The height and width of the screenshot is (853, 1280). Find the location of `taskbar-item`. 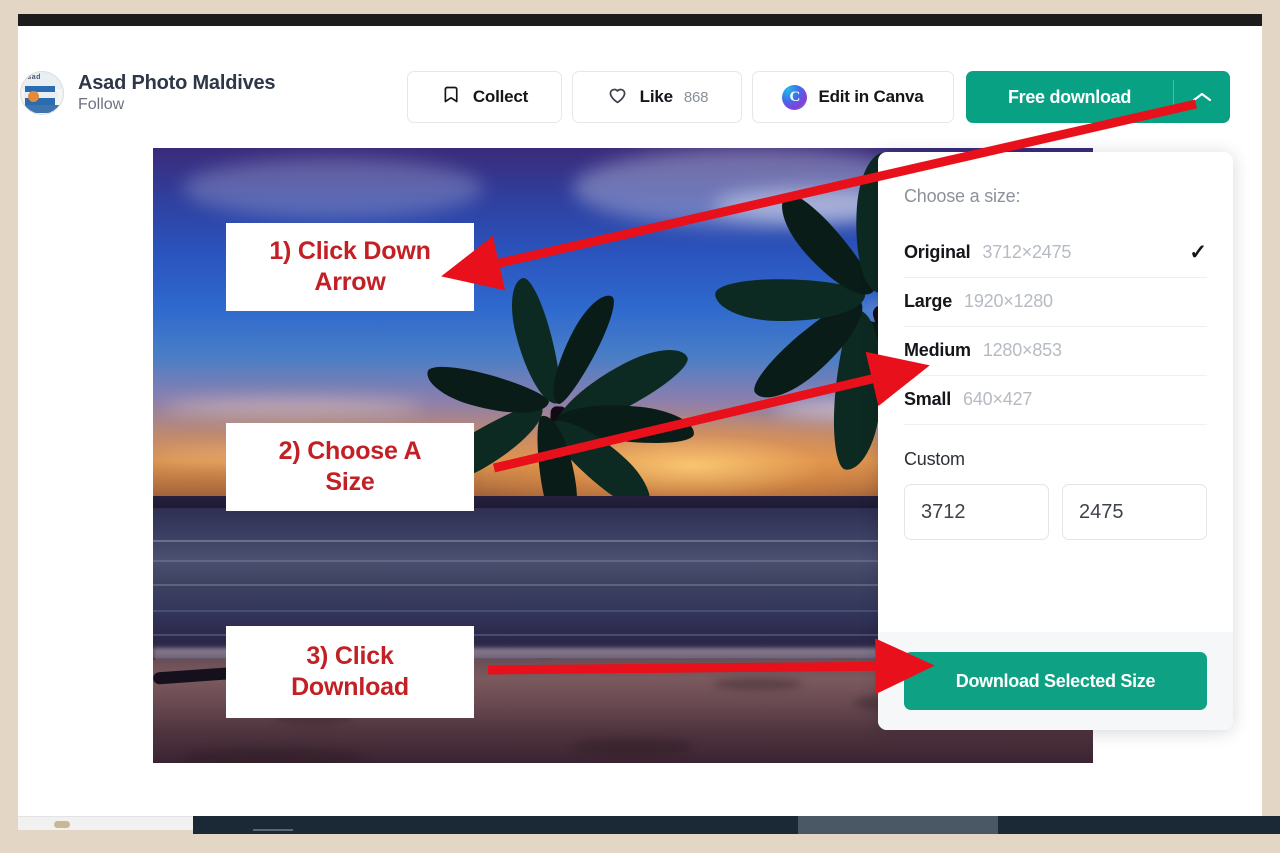

taskbar-item is located at coordinates (273, 830).